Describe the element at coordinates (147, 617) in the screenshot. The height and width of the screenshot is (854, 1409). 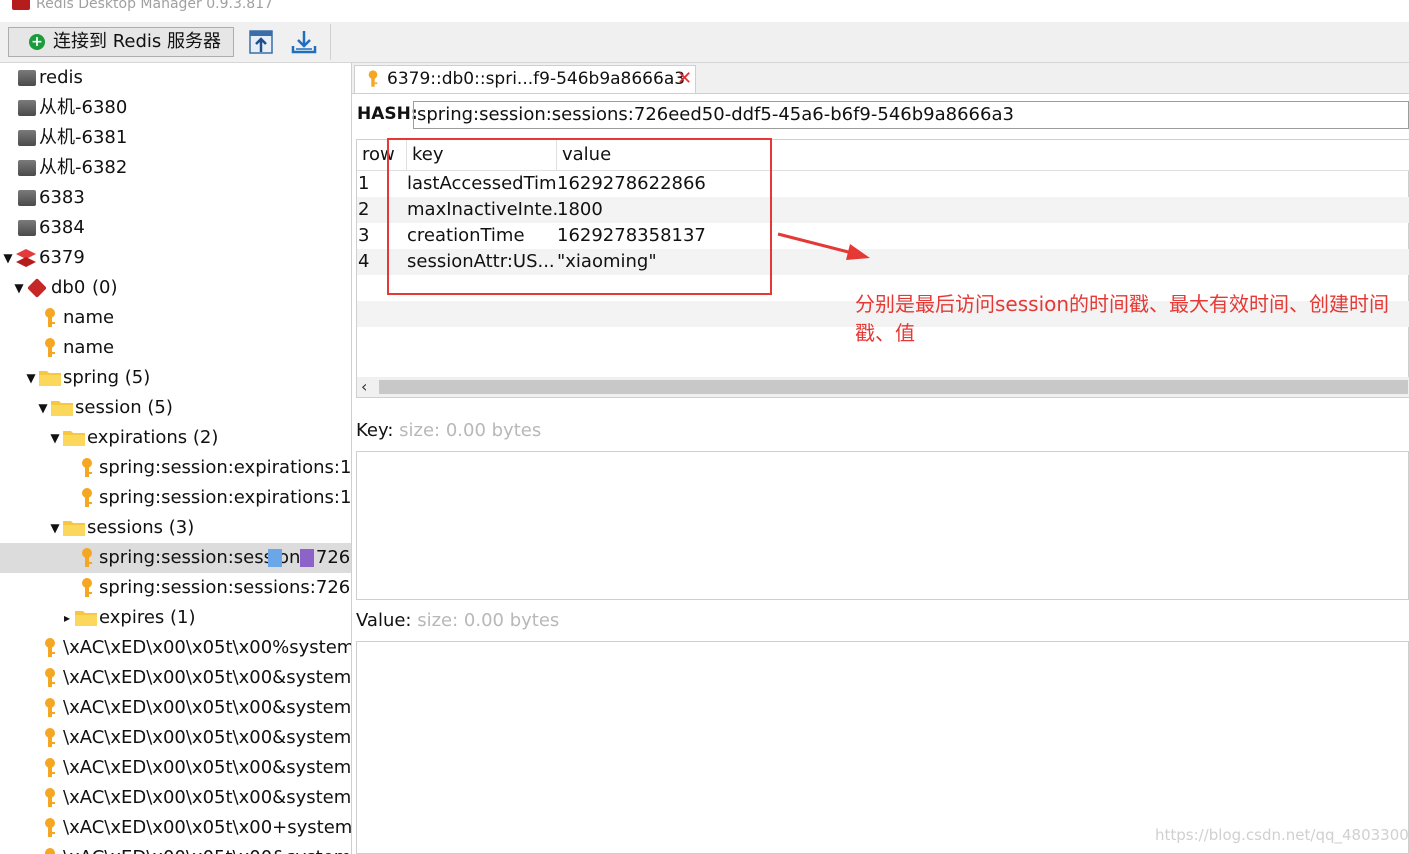
I see `tree-folder-label: expires (1)` at that location.